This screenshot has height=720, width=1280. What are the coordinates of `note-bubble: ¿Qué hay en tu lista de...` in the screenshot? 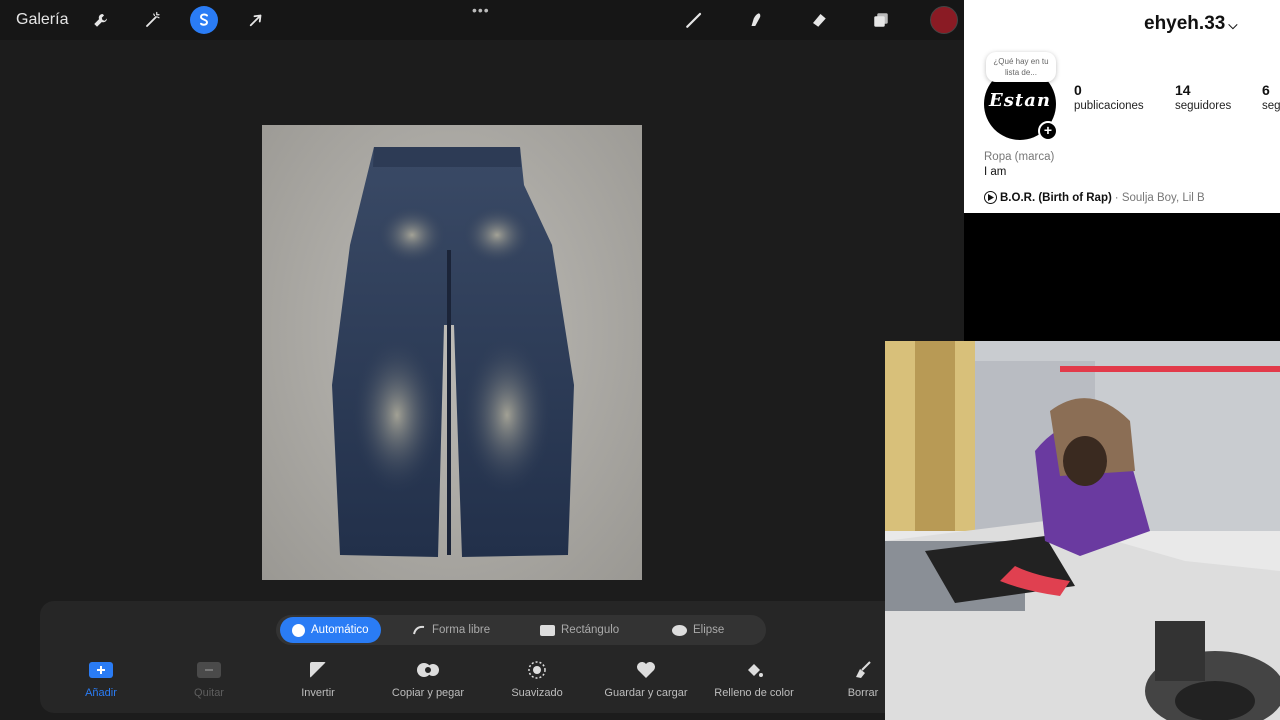 It's located at (1021, 67).